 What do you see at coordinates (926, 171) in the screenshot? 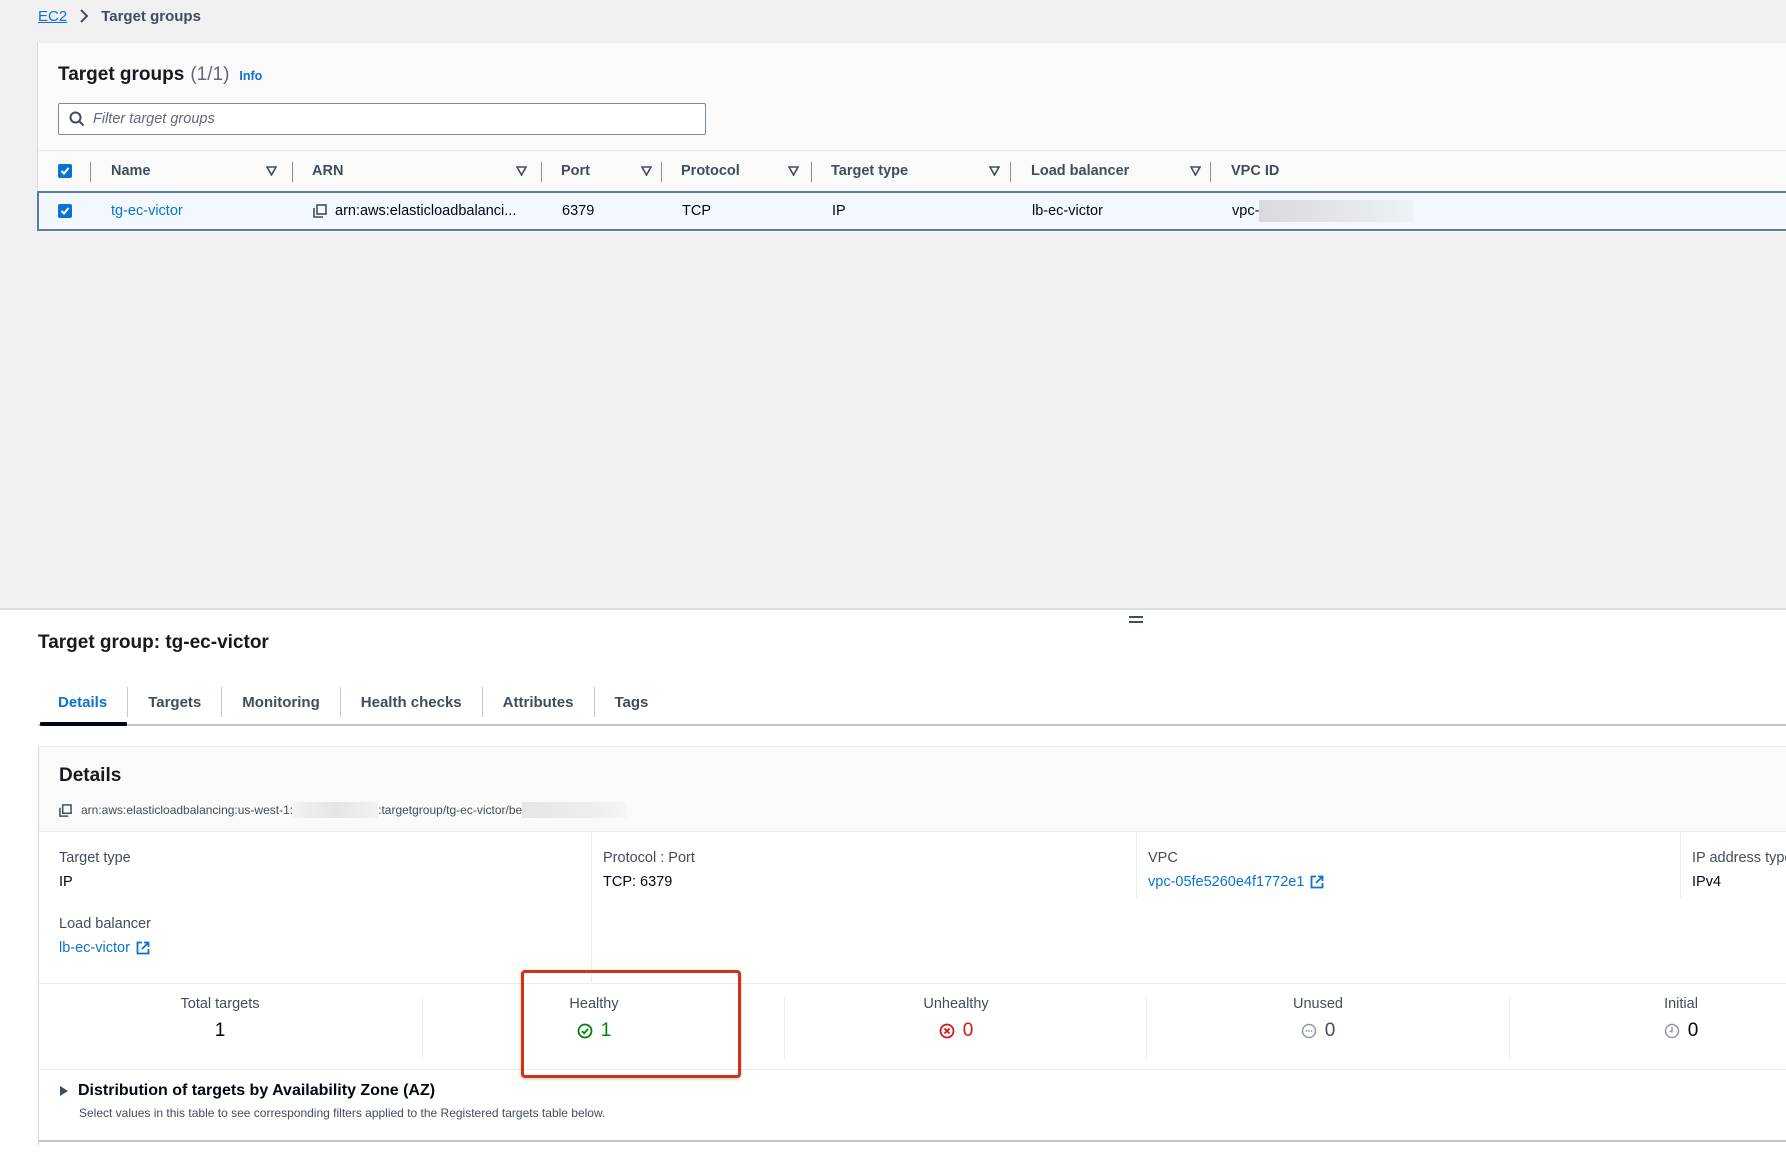
I see `column-header-target-type: Target type` at bounding box center [926, 171].